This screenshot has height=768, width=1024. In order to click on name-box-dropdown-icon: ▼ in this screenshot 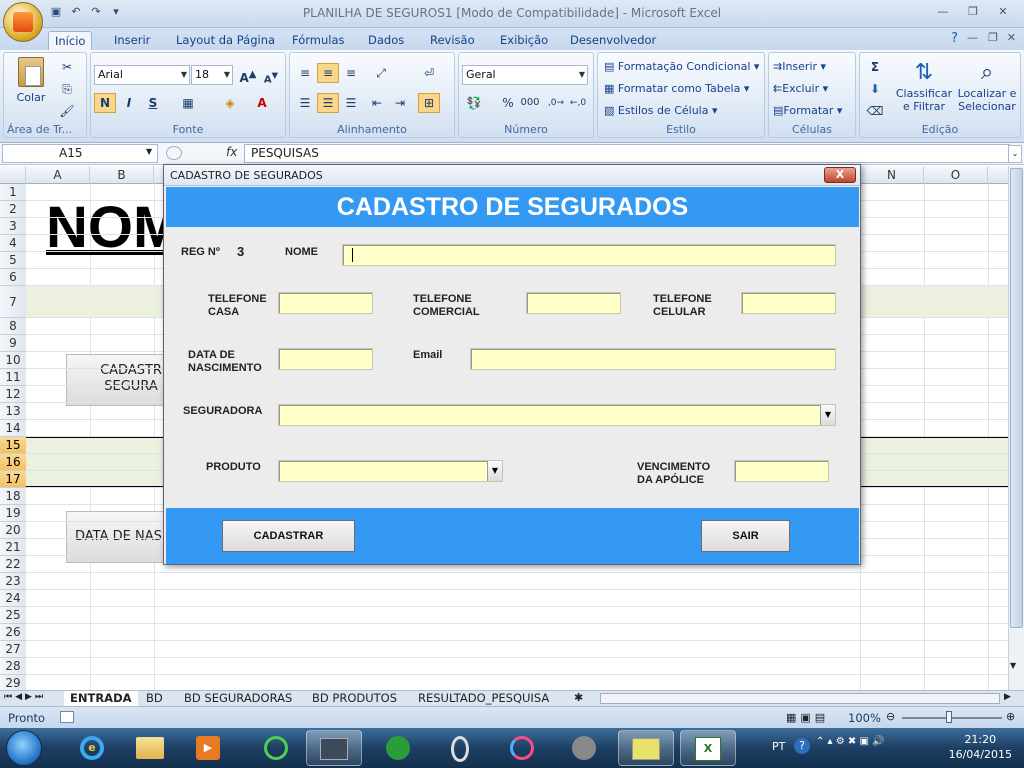, I will do `click(149, 151)`.